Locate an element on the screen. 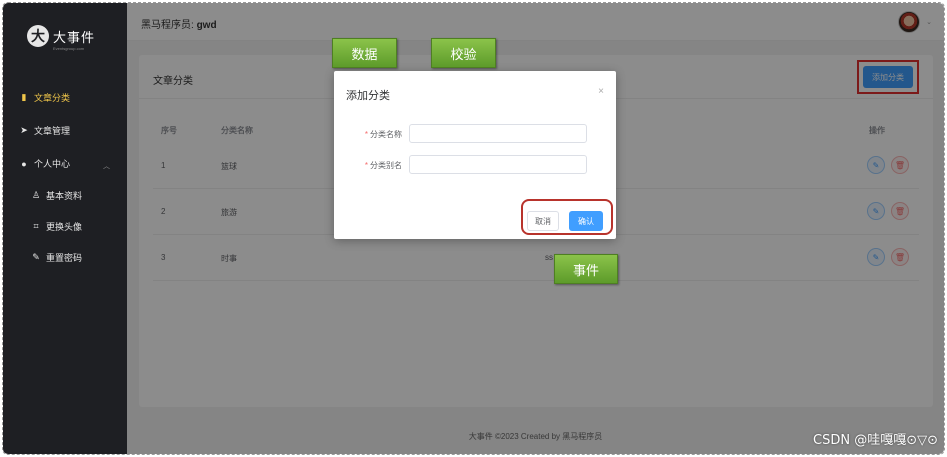  send-icon: ➤ is located at coordinates (24, 130).